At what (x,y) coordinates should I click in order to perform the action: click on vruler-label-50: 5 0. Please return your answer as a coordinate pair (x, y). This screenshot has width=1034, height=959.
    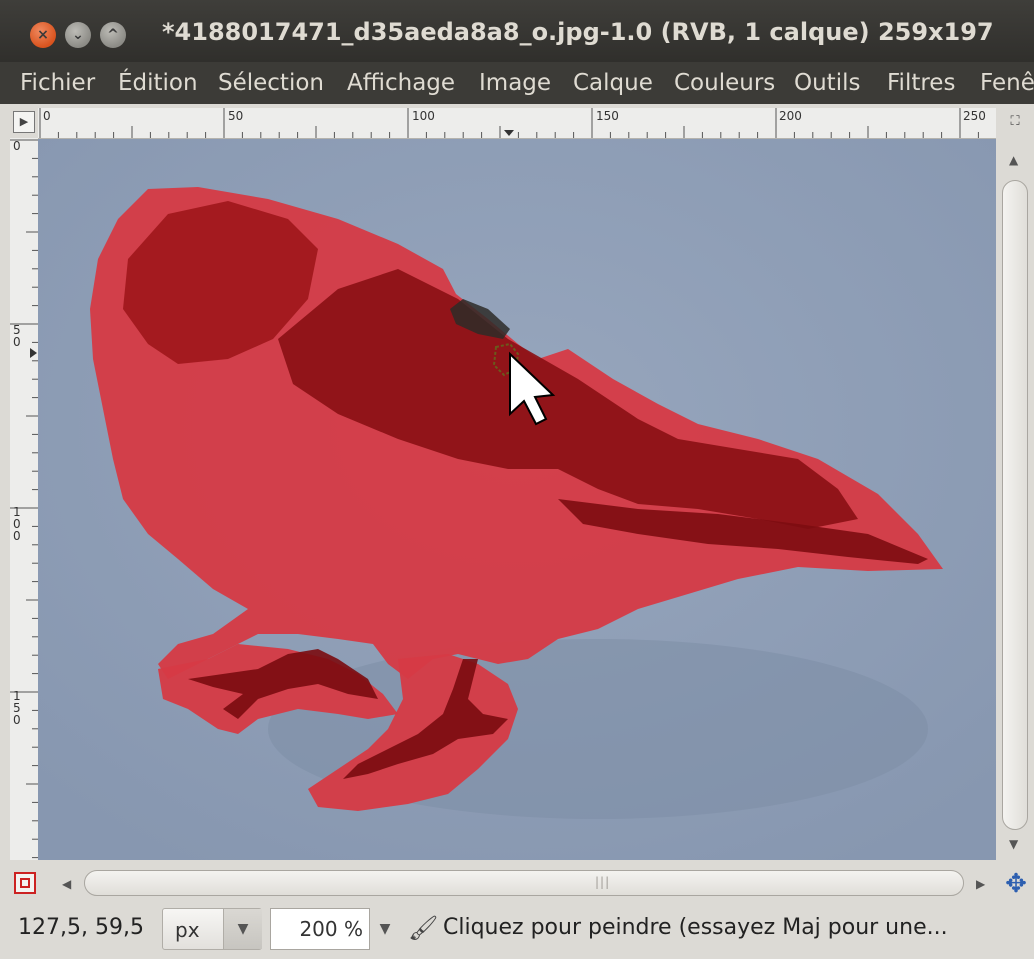
    Looking at the image, I should click on (17, 336).